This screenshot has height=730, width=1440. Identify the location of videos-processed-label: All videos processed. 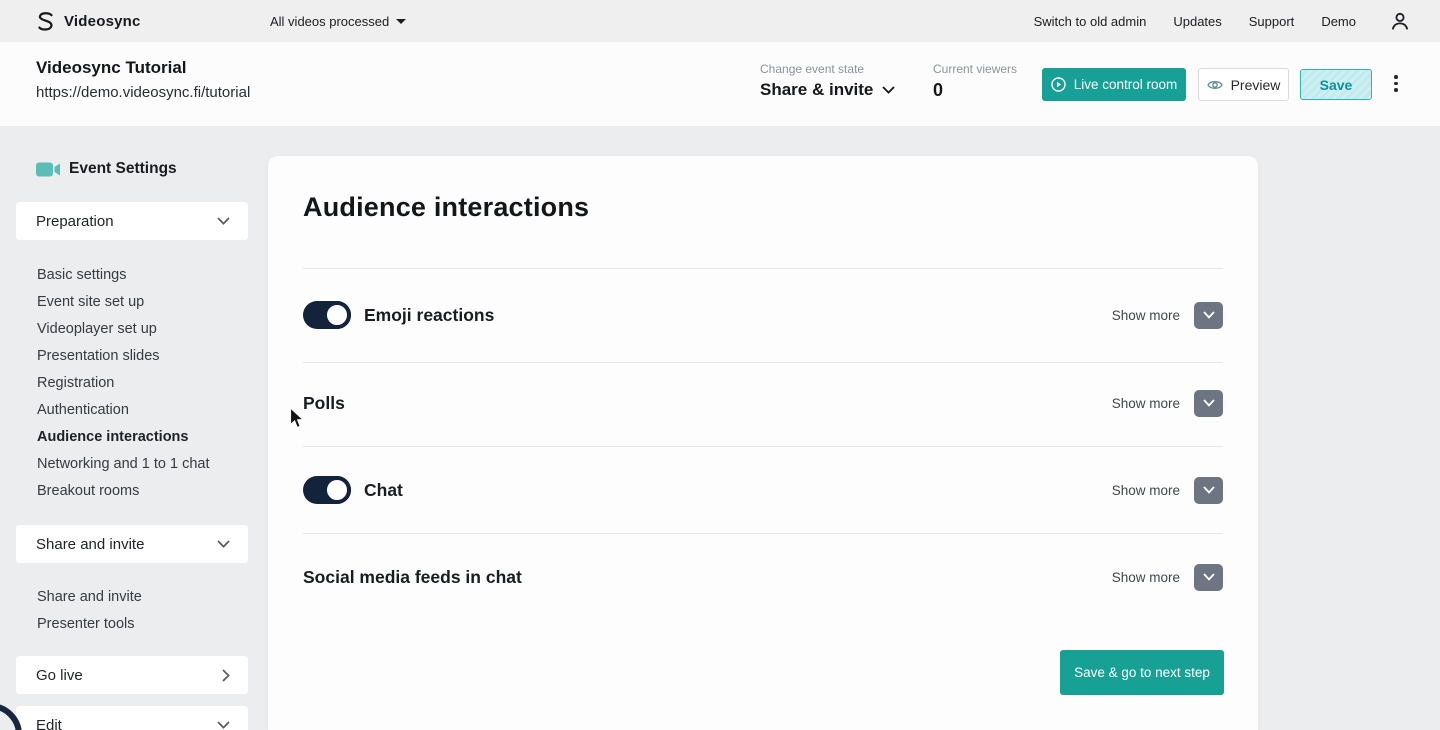
(330, 21).